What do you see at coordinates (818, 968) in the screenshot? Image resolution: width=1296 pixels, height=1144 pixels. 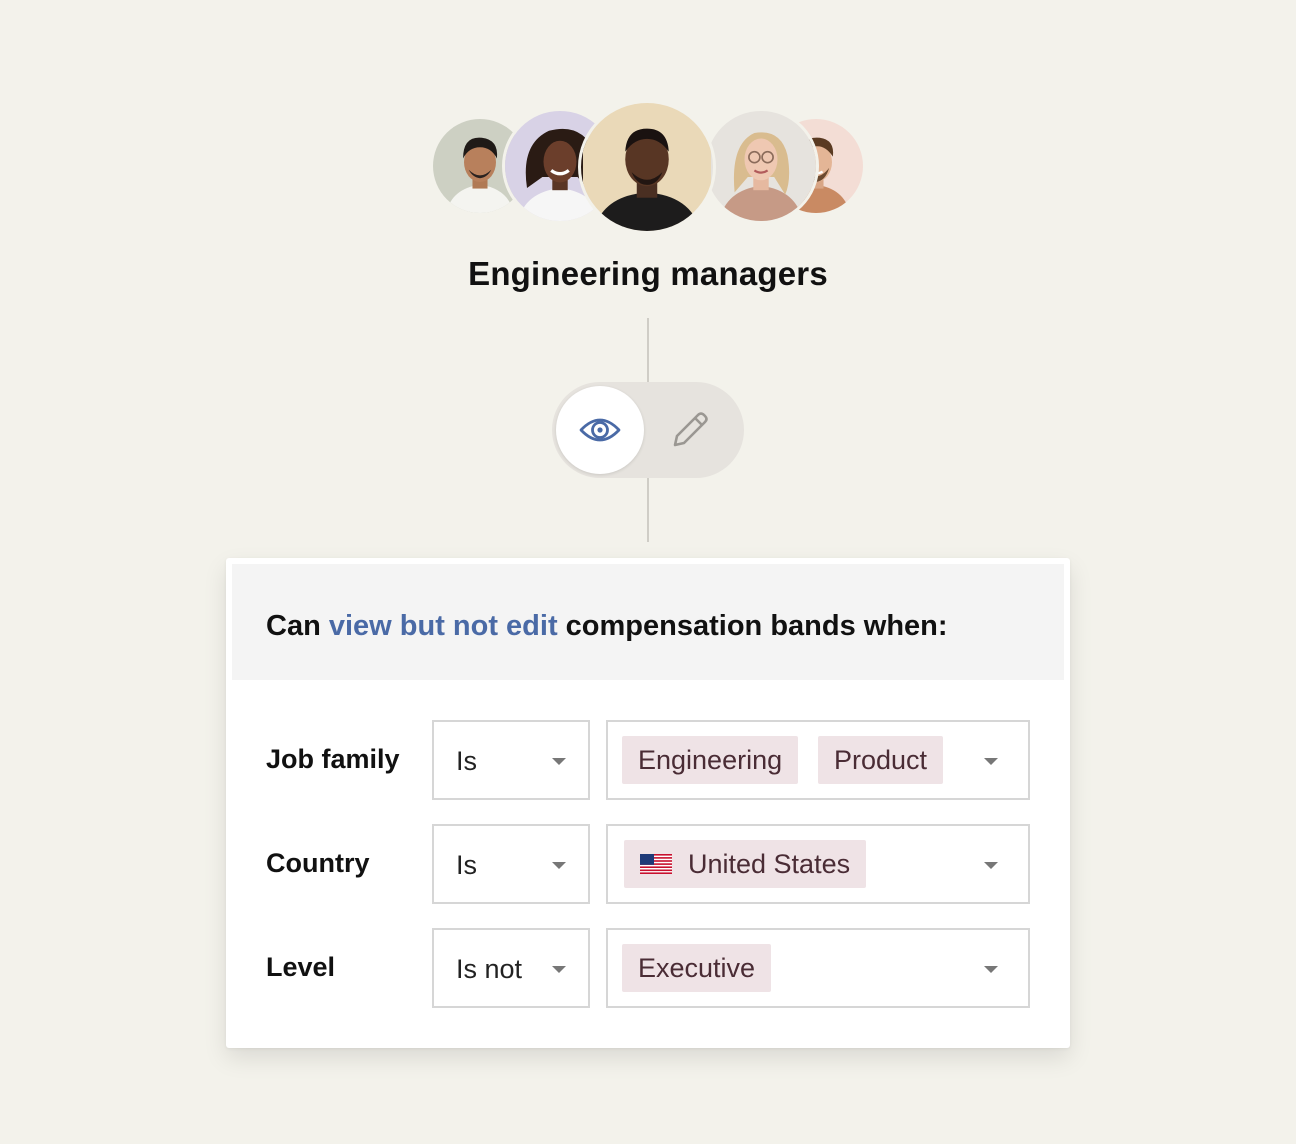 I see `values-select: Executive` at bounding box center [818, 968].